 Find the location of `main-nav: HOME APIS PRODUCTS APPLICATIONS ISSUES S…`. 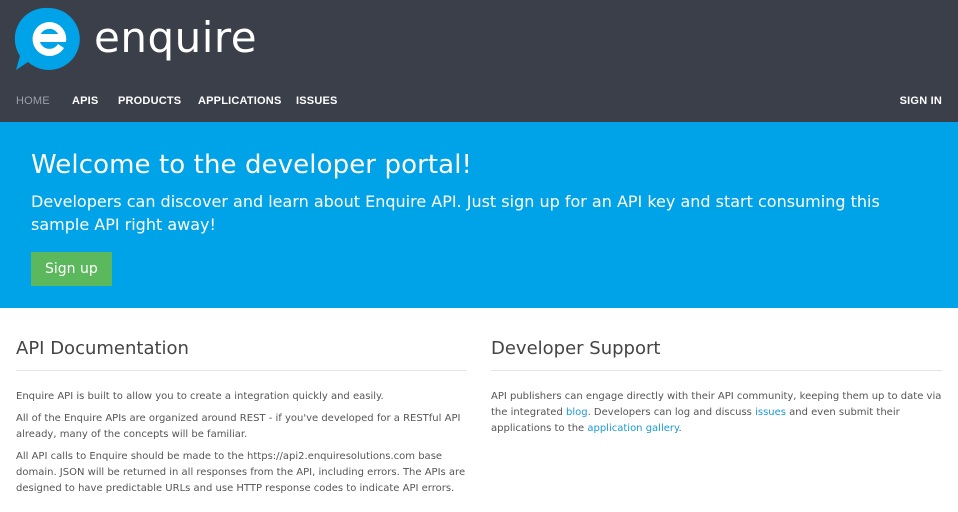

main-nav: HOME APIS PRODUCTS APPLICATIONS ISSUES S… is located at coordinates (479, 102).